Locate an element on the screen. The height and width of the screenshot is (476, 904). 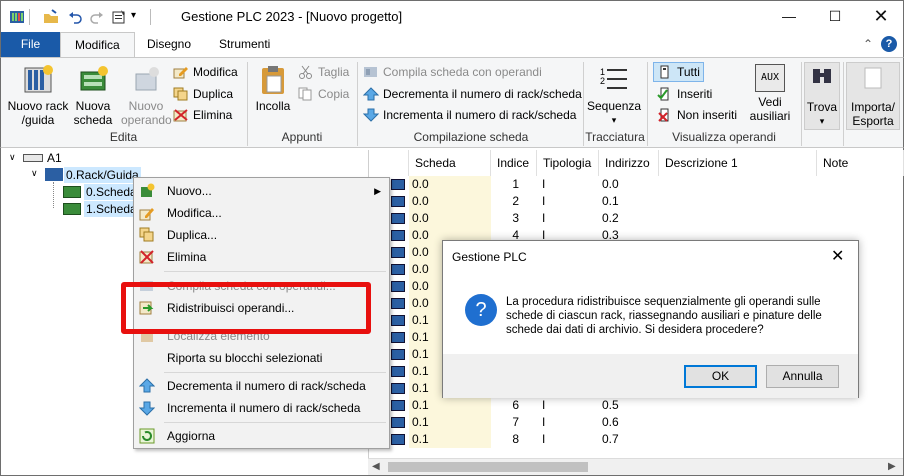
cell-indice: 3 is located at coordinates (514, 218).